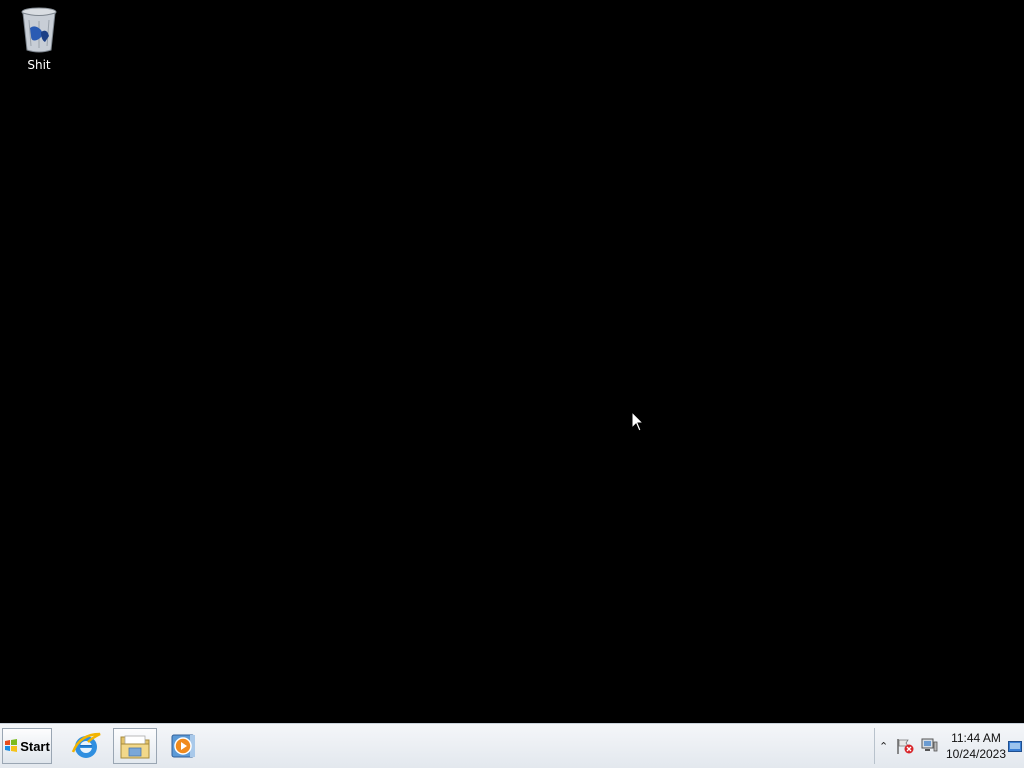 The width and height of the screenshot is (1024, 768). Describe the element at coordinates (905, 746) in the screenshot. I see `action-center-flag-icon` at that location.